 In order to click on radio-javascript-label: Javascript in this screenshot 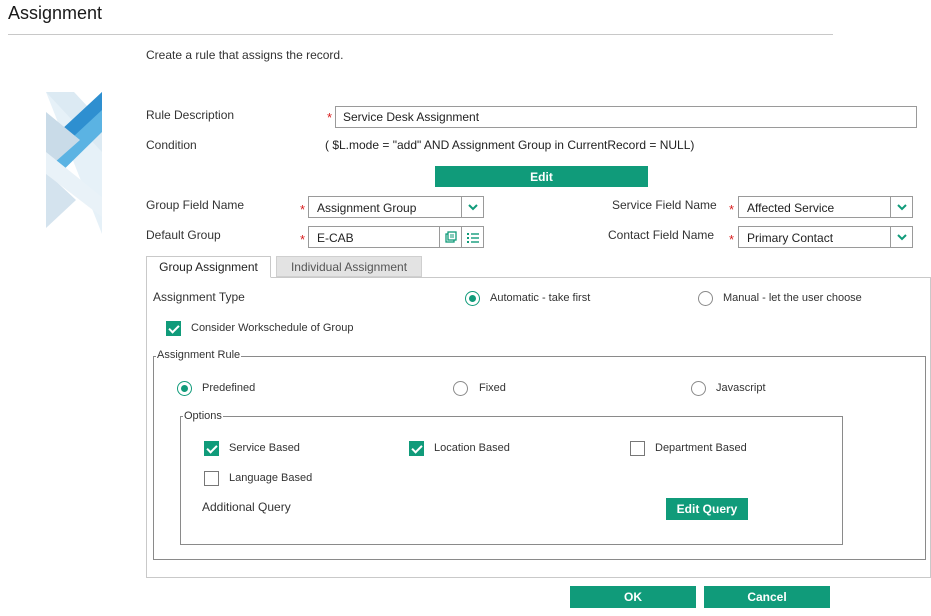, I will do `click(741, 388)`.